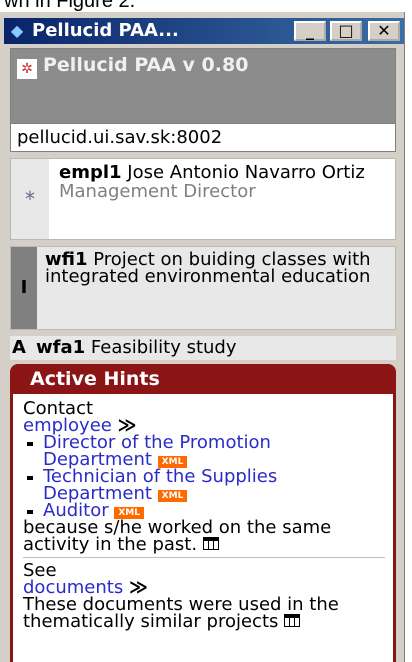  What do you see at coordinates (61, 347) in the screenshot?
I see `workflow-activity-id: wfa1` at bounding box center [61, 347].